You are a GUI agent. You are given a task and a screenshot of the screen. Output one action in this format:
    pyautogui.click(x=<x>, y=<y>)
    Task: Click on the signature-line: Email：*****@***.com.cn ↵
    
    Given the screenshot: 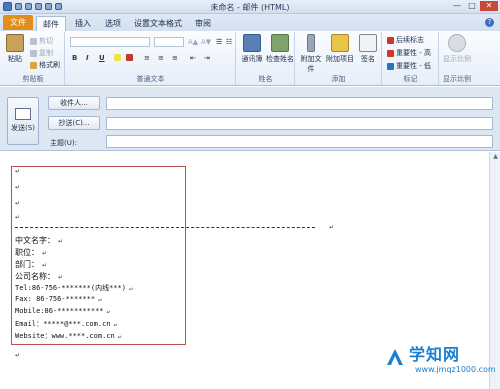 What is the action you would take?
    pyautogui.click(x=66, y=324)
    